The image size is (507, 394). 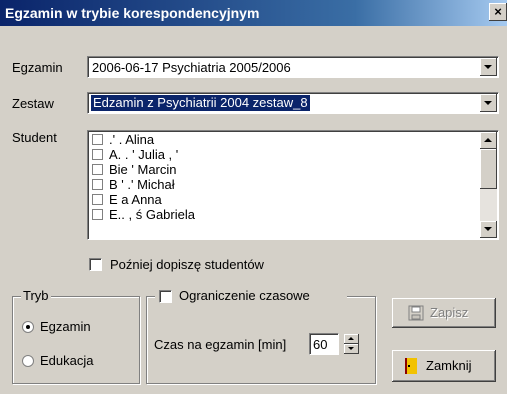 What do you see at coordinates (488, 169) in the screenshot?
I see `scrollbar-thumb` at bounding box center [488, 169].